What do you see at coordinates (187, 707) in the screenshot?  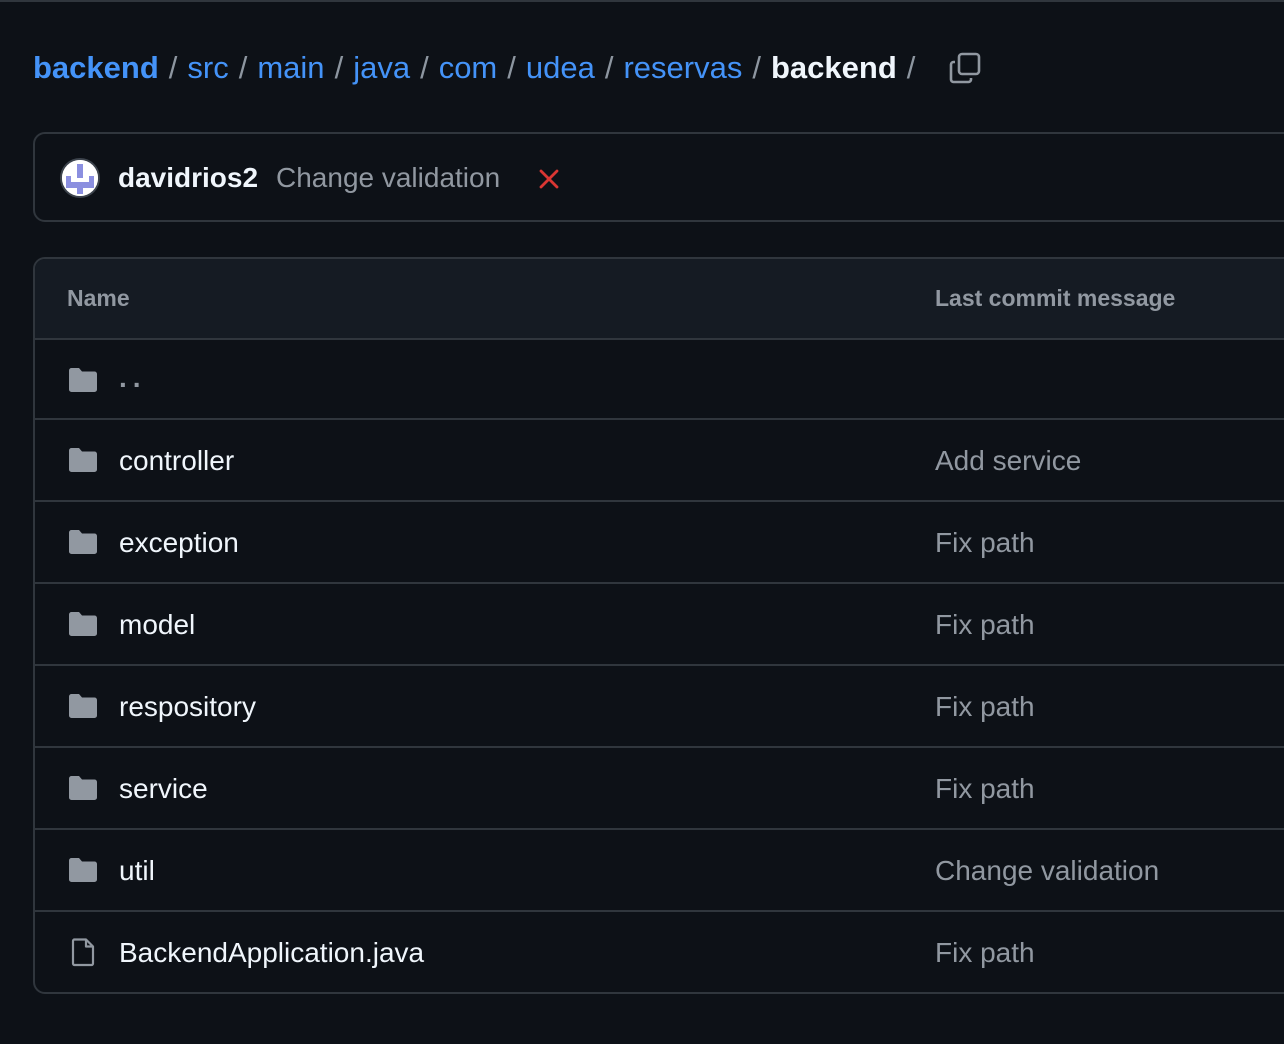 I see `folder-link-respository: respository` at bounding box center [187, 707].